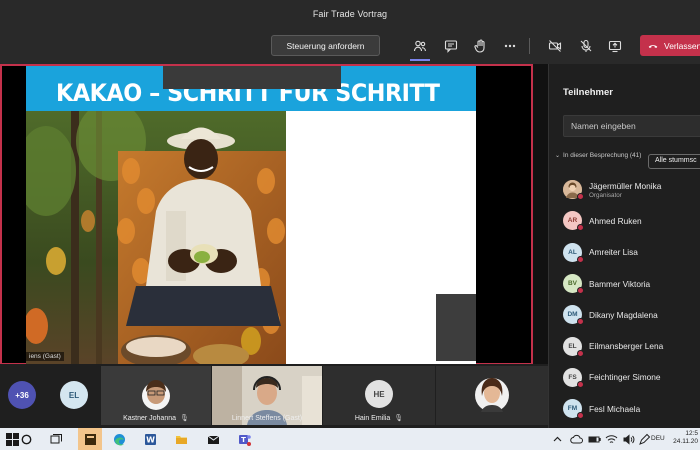 The image size is (700, 450). What do you see at coordinates (682, 45) in the screenshot?
I see `leave-label: Verlassen` at bounding box center [682, 45].